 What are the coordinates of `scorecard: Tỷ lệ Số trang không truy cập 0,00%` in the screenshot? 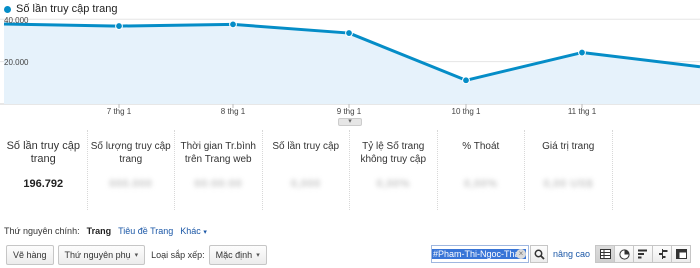 It's located at (394, 170).